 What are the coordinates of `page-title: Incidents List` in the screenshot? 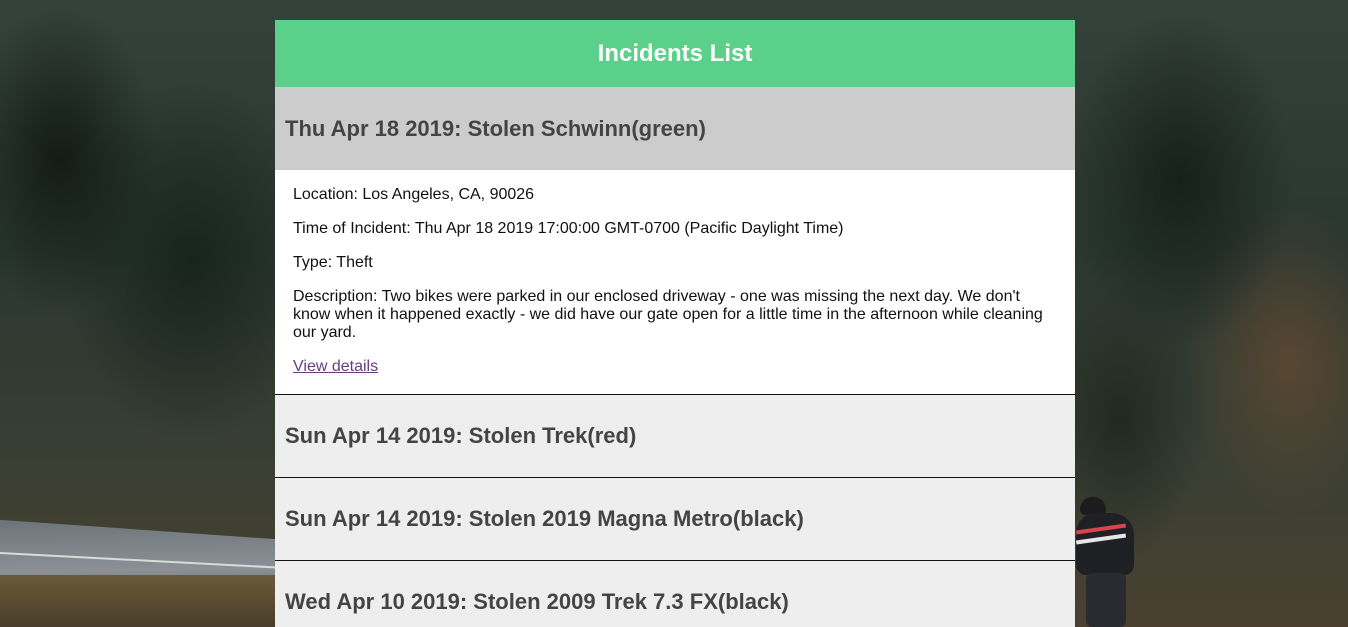 It's located at (675, 53).